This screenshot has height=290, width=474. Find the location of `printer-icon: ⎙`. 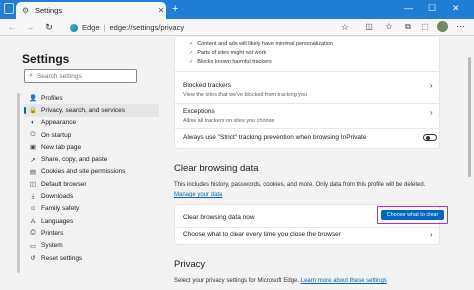

printer-icon: ⎙ is located at coordinates (33, 233).